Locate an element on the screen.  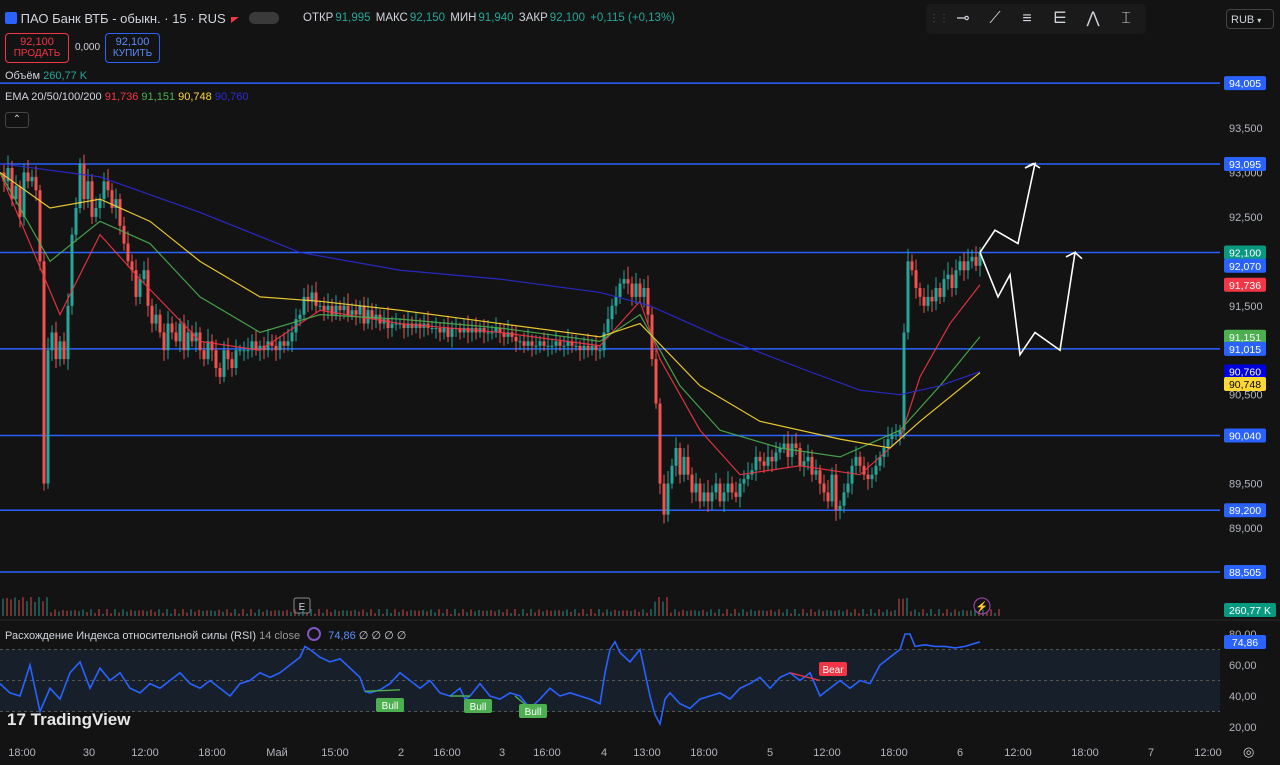
market-status-icon is located at coordinates (235, 20).